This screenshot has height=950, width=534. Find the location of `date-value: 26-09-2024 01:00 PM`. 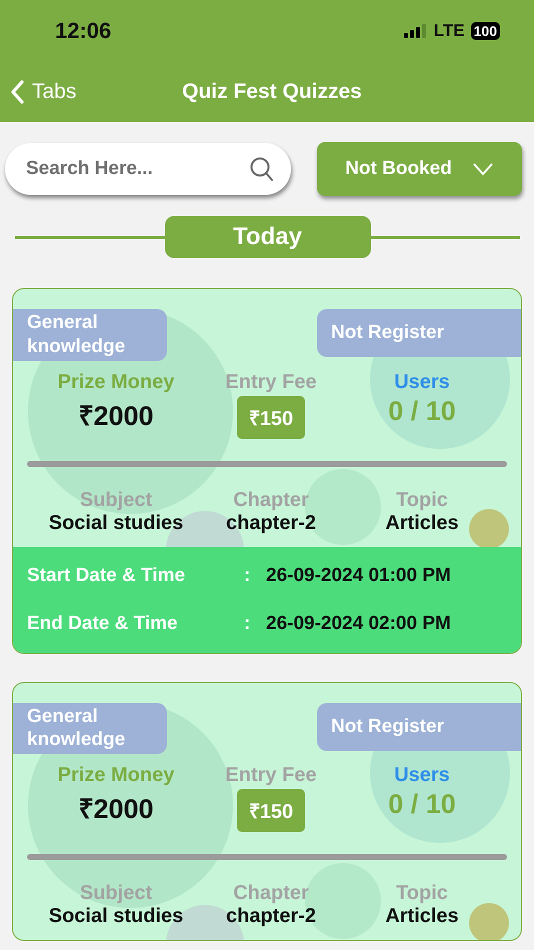

date-value: 26-09-2024 01:00 PM is located at coordinates (358, 575).